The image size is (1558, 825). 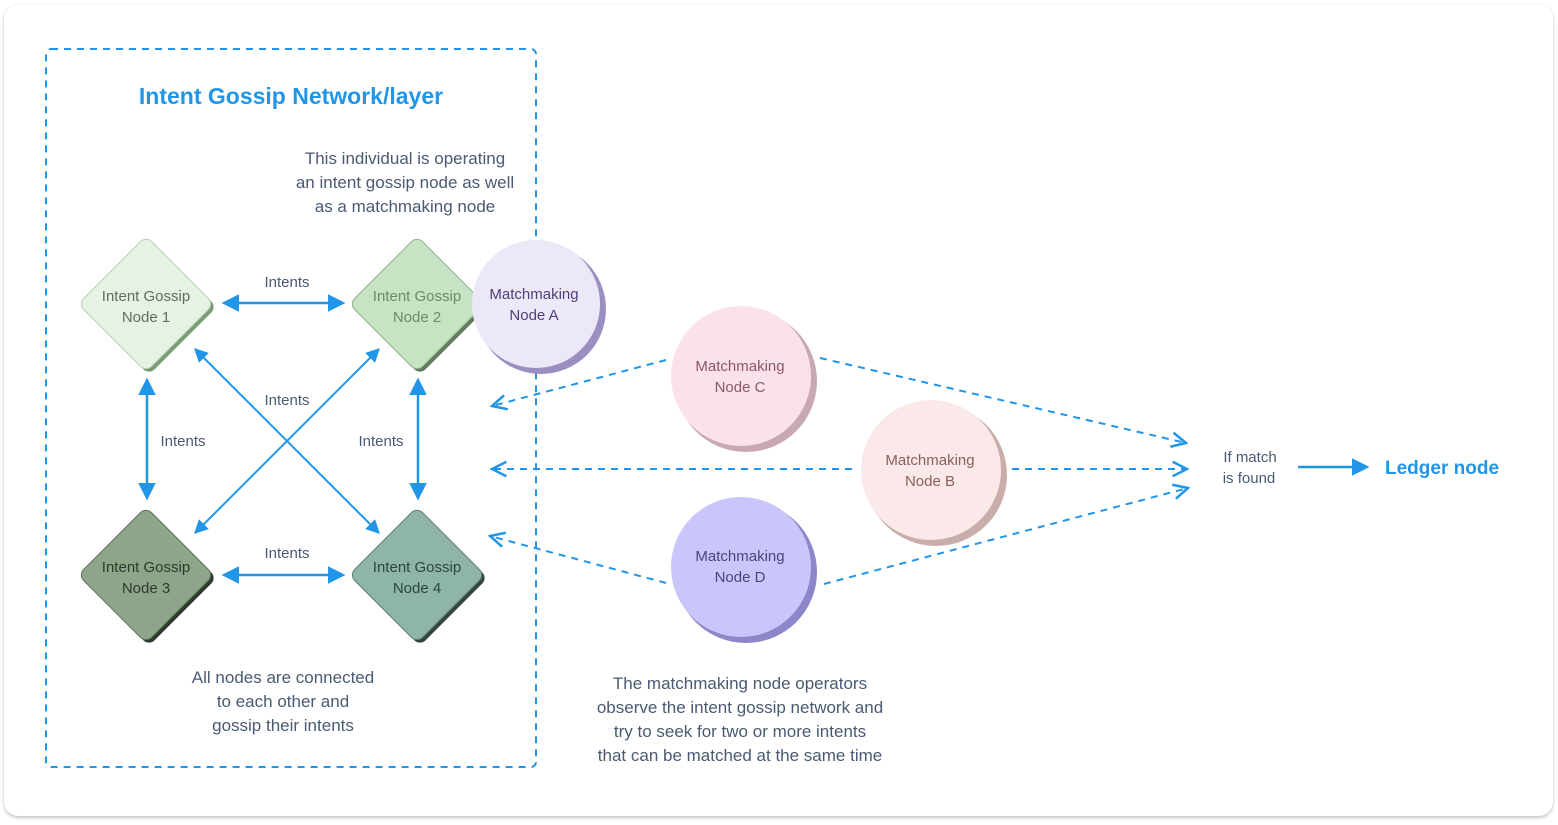 I want to click on gossip-node-3: Intent Gossip Node 3, so click(x=147, y=576).